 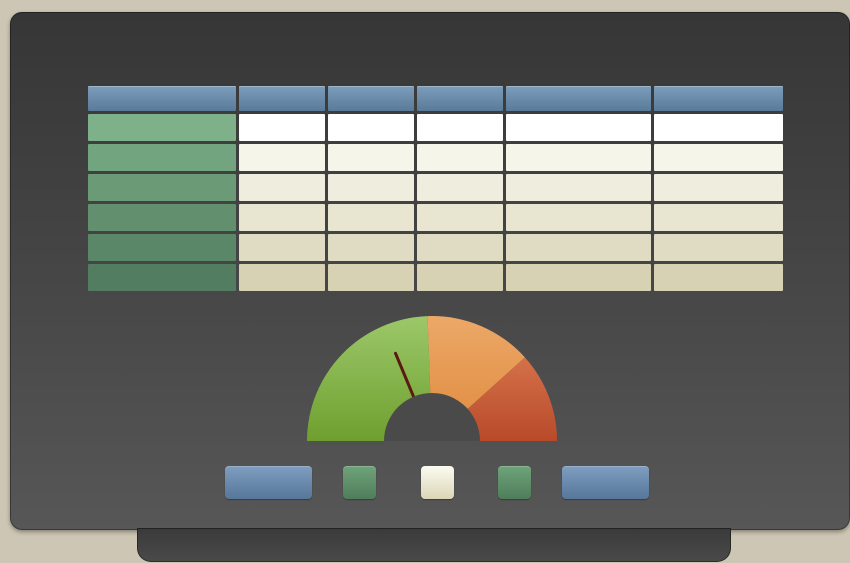 What do you see at coordinates (437, 482) in the screenshot?
I see `center-cream-button` at bounding box center [437, 482].